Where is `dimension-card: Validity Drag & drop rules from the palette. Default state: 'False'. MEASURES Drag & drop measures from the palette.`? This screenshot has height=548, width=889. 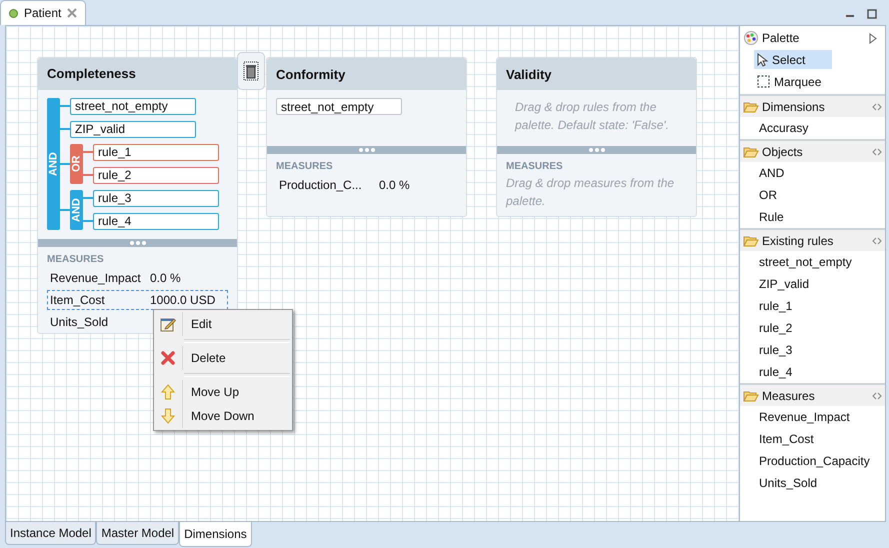
dimension-card: Validity Drag & drop rules from the palette. Default state: 'False'. MEASURES Drag & drop measures from the palette. is located at coordinates (596, 137).